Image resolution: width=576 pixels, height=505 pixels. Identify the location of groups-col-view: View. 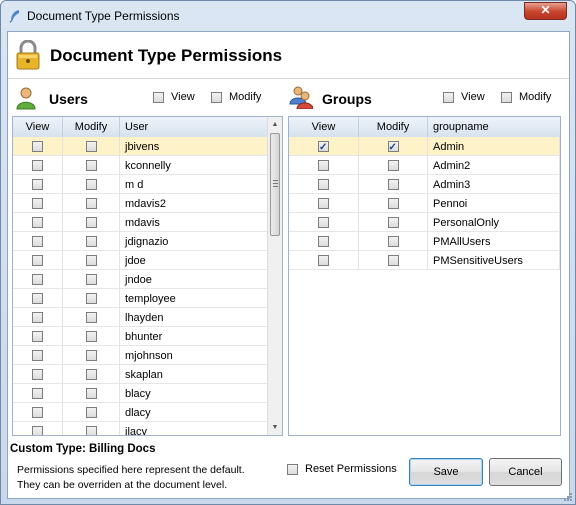
(324, 127).